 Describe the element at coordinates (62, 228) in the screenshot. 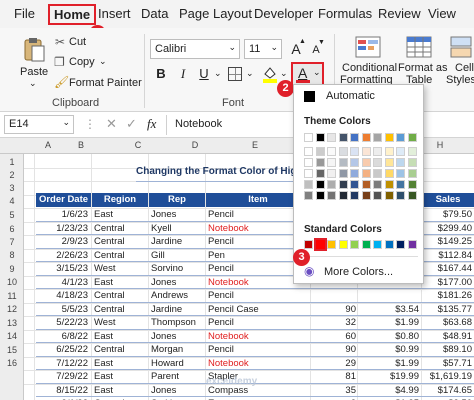

I see `cell-date: 1/23/23` at that location.